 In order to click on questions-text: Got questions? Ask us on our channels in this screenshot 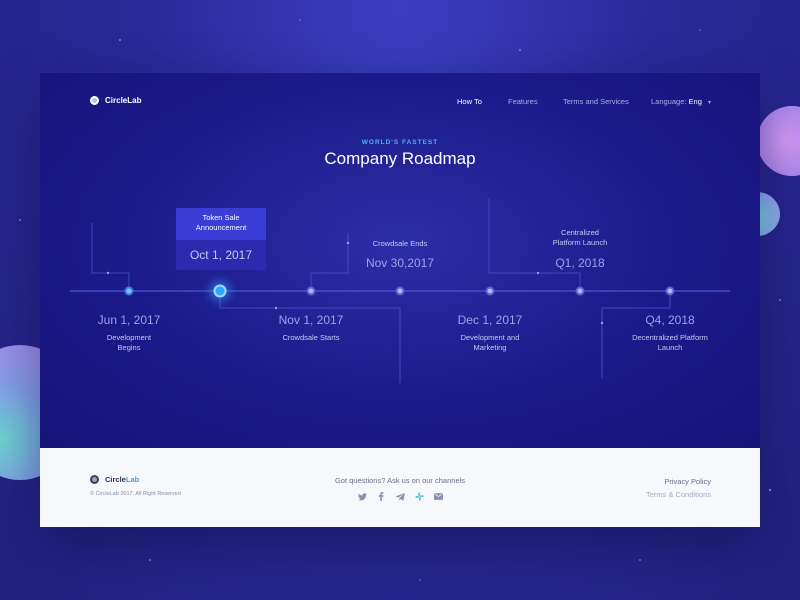, I will do `click(400, 480)`.